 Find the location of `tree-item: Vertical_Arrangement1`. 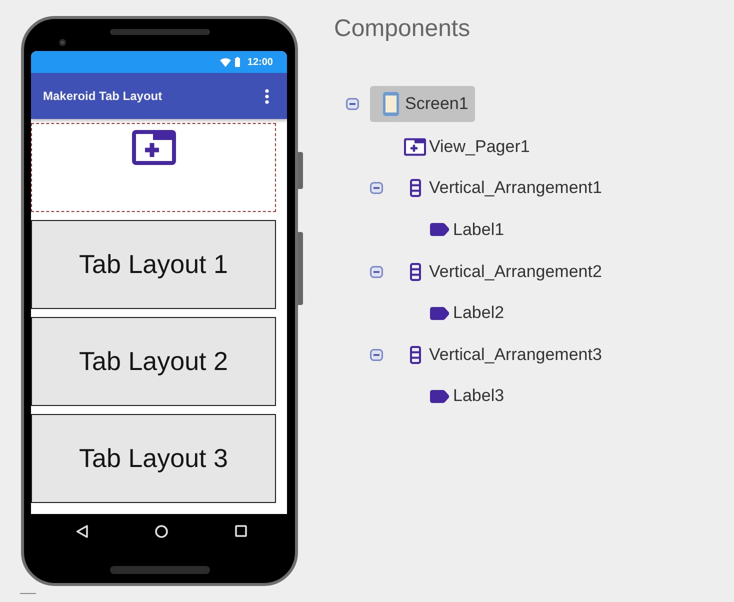

tree-item: Vertical_Arrangement1 is located at coordinates (501, 188).